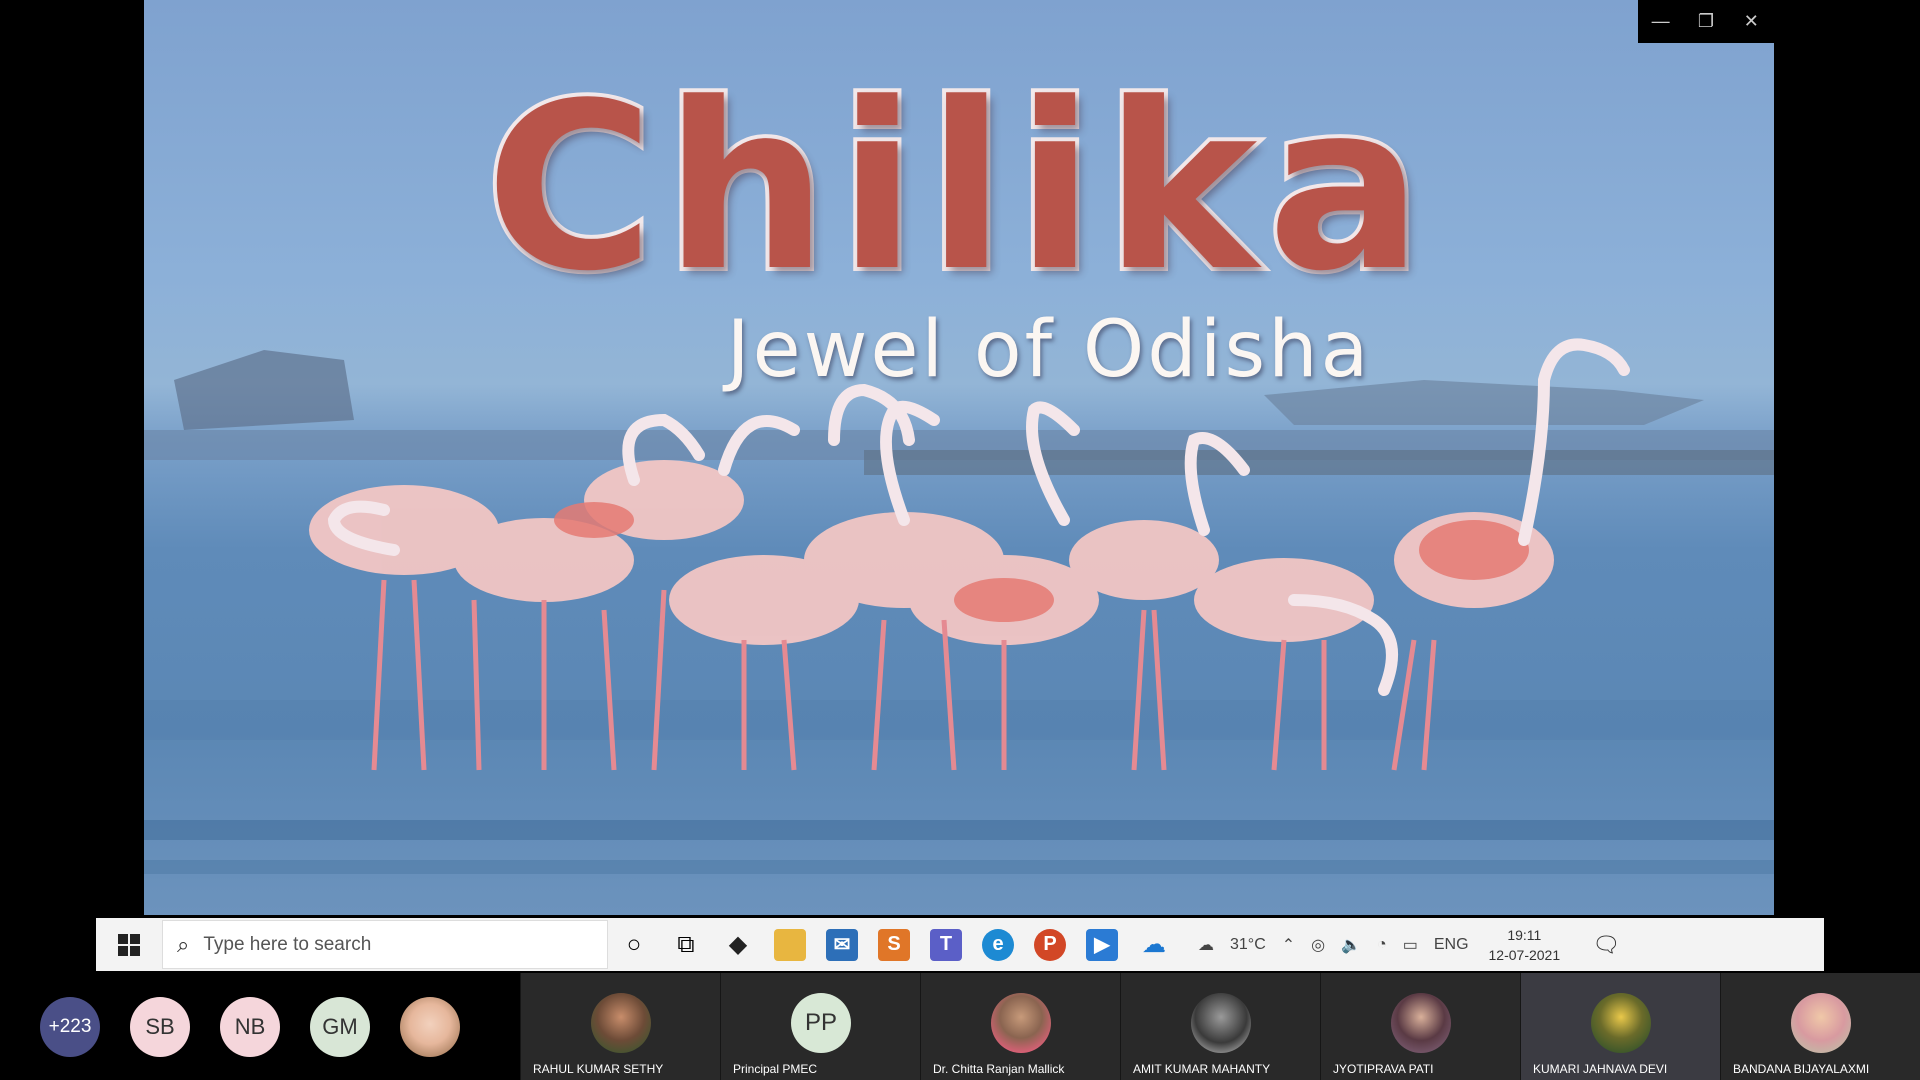  What do you see at coordinates (1524, 934) in the screenshot?
I see `clock-time: 19:11` at bounding box center [1524, 934].